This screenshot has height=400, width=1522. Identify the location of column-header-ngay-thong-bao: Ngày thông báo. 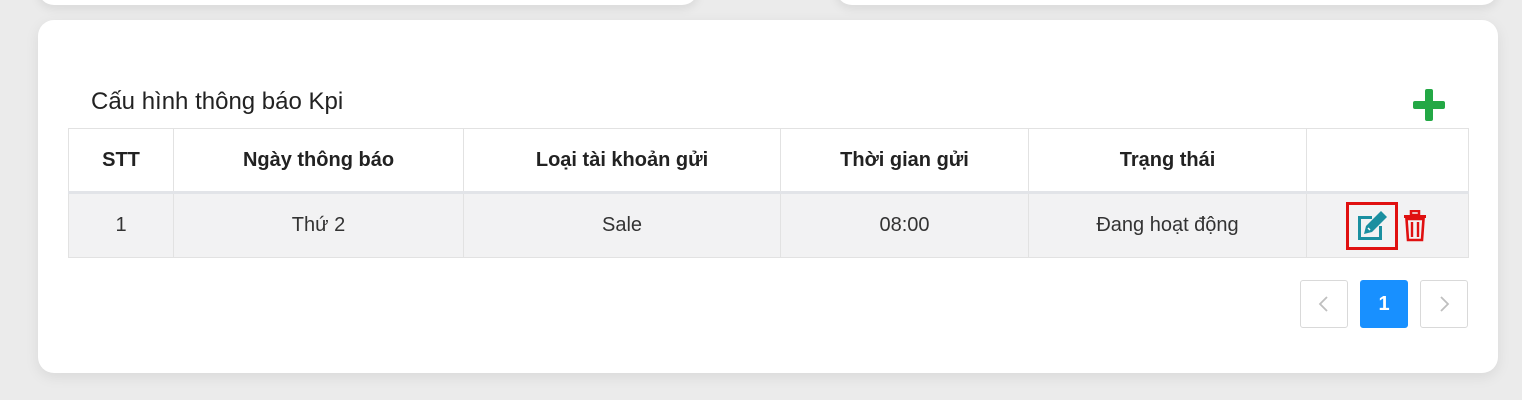
(318, 161).